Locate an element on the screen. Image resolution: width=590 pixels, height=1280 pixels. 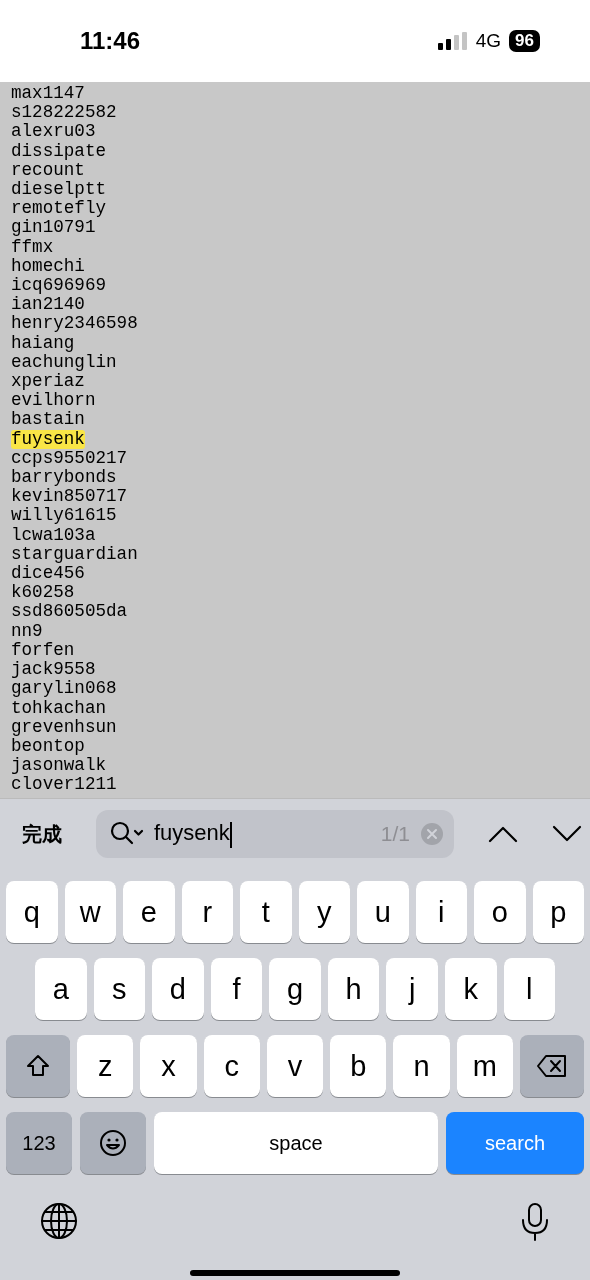
key: t is located at coordinates (266, 912).